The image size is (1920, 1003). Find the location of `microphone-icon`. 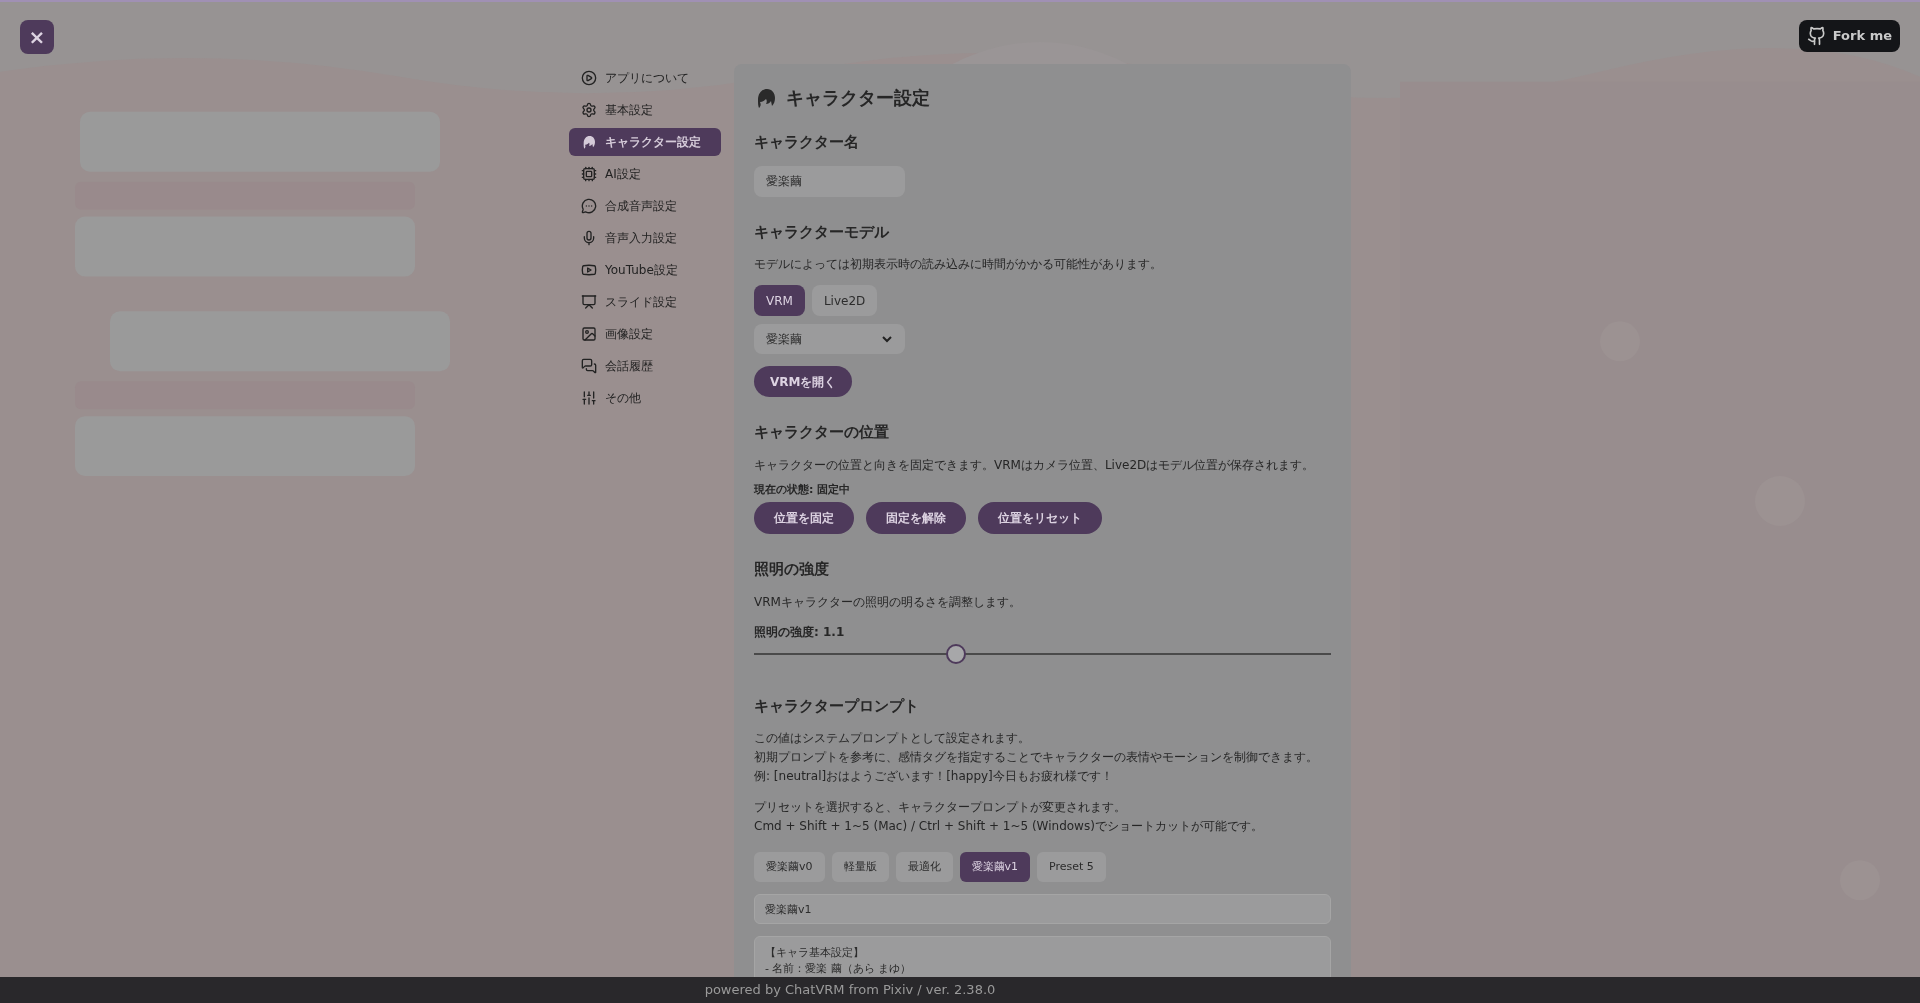

microphone-icon is located at coordinates (589, 238).